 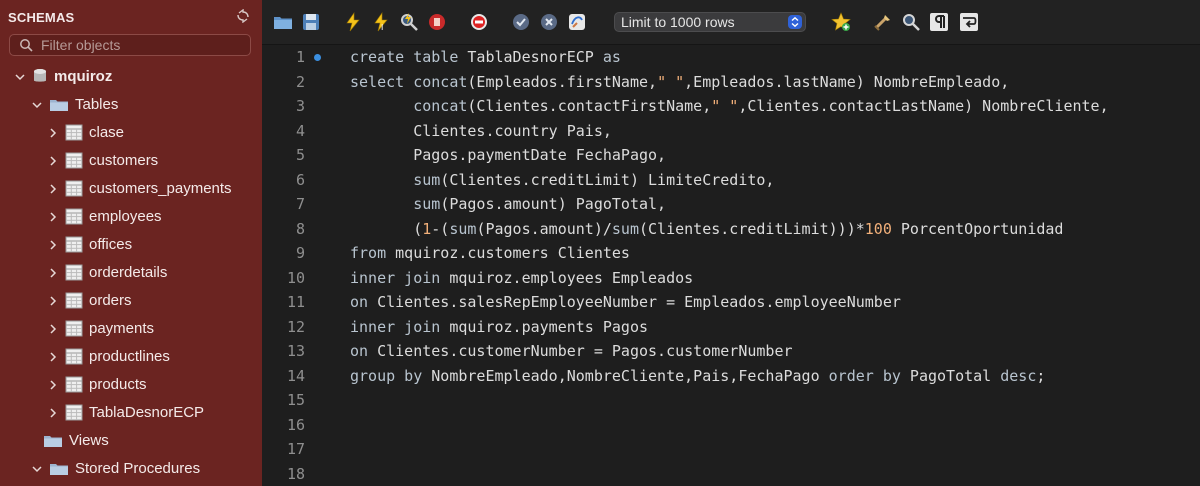 I want to click on sql-keyword: concat, so click(x=440, y=106).